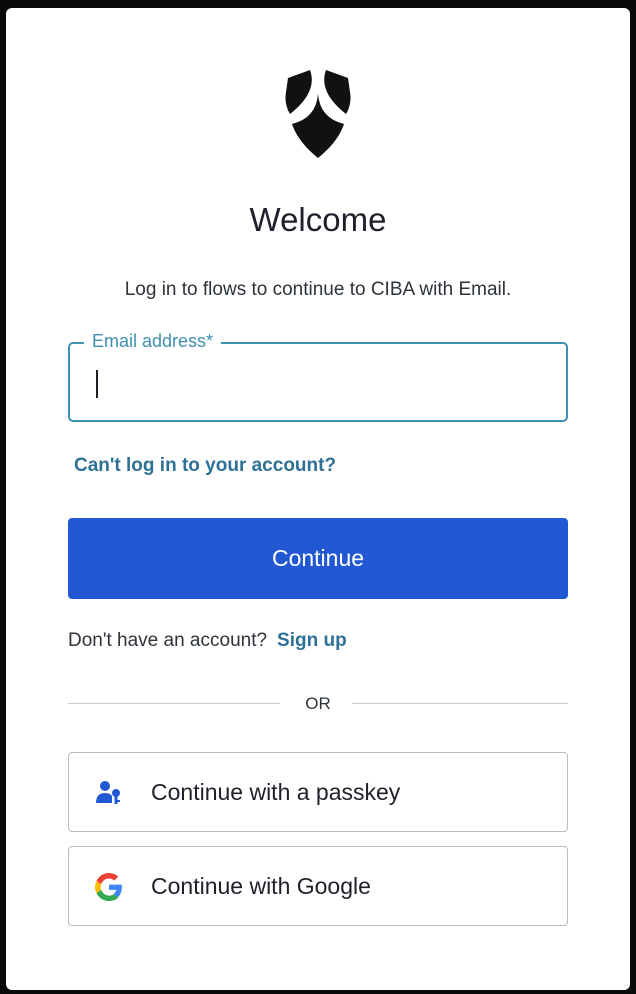  What do you see at coordinates (108, 792) in the screenshot?
I see `passkey-user-icon` at bounding box center [108, 792].